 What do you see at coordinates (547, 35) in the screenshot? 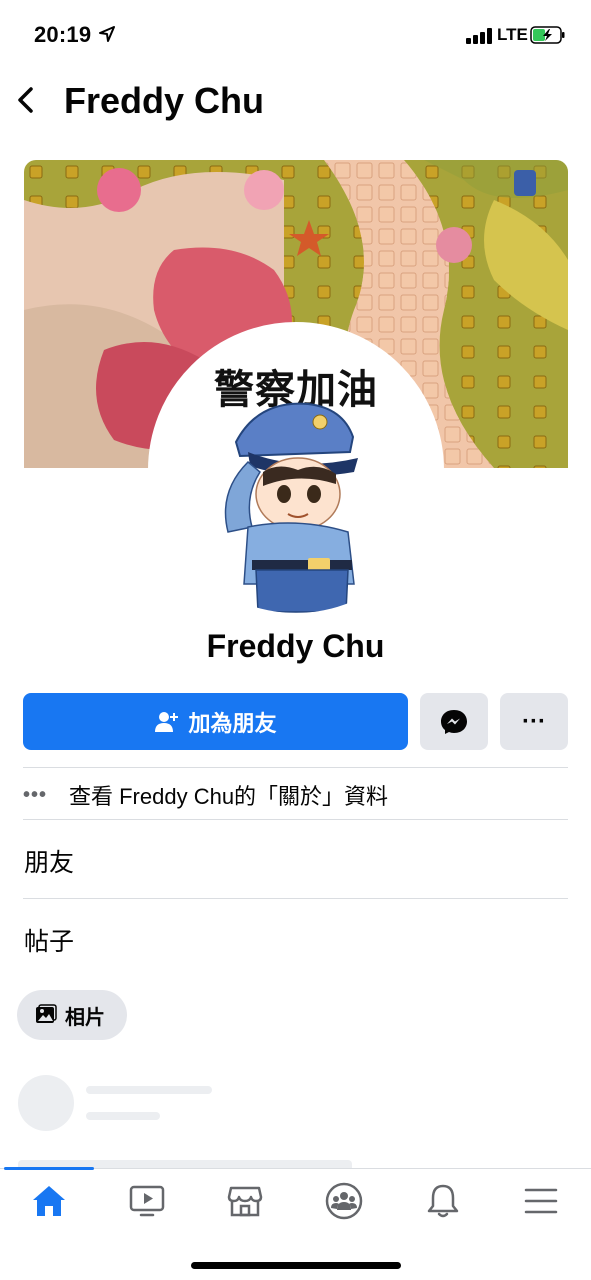
I see `battery-charging-icon` at bounding box center [547, 35].